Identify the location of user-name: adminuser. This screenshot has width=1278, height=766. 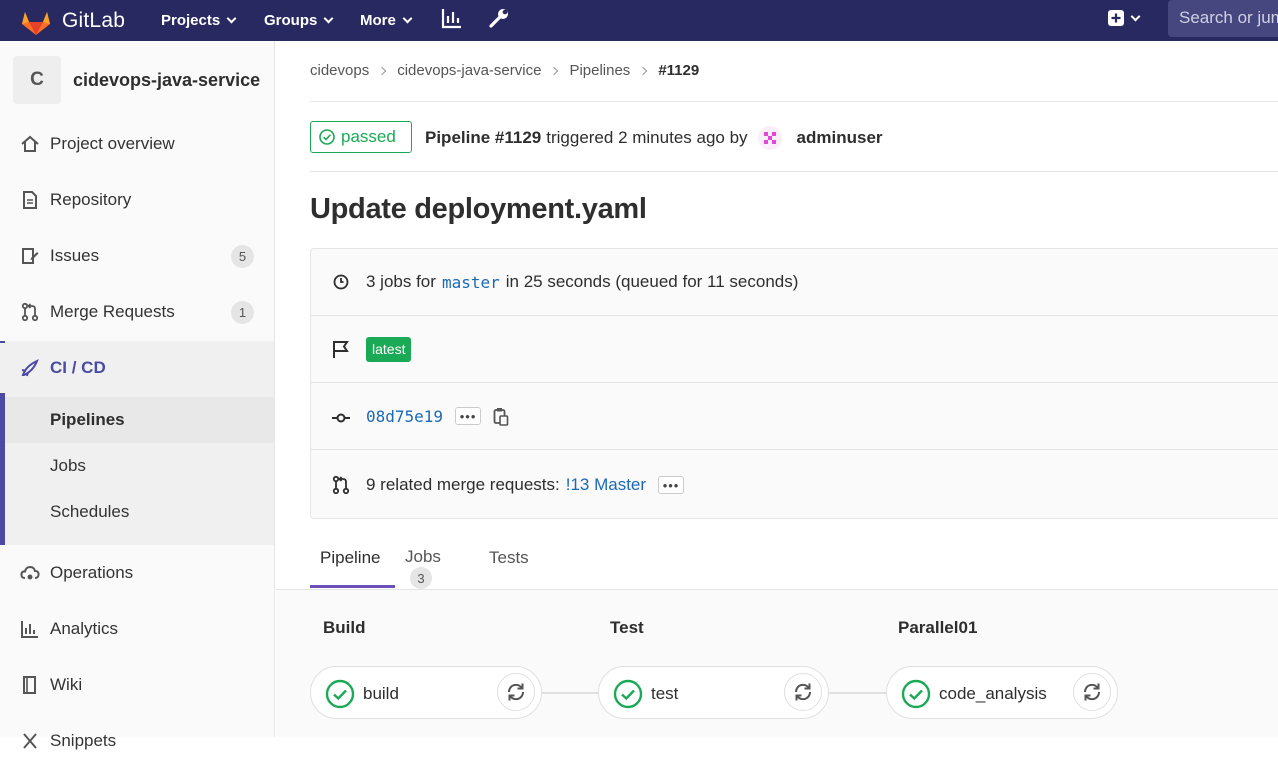
(840, 138).